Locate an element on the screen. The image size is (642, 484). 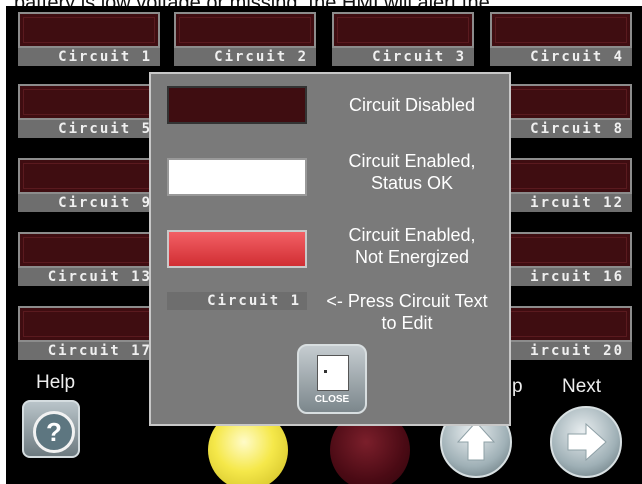
disabled-swatch is located at coordinates (237, 105).